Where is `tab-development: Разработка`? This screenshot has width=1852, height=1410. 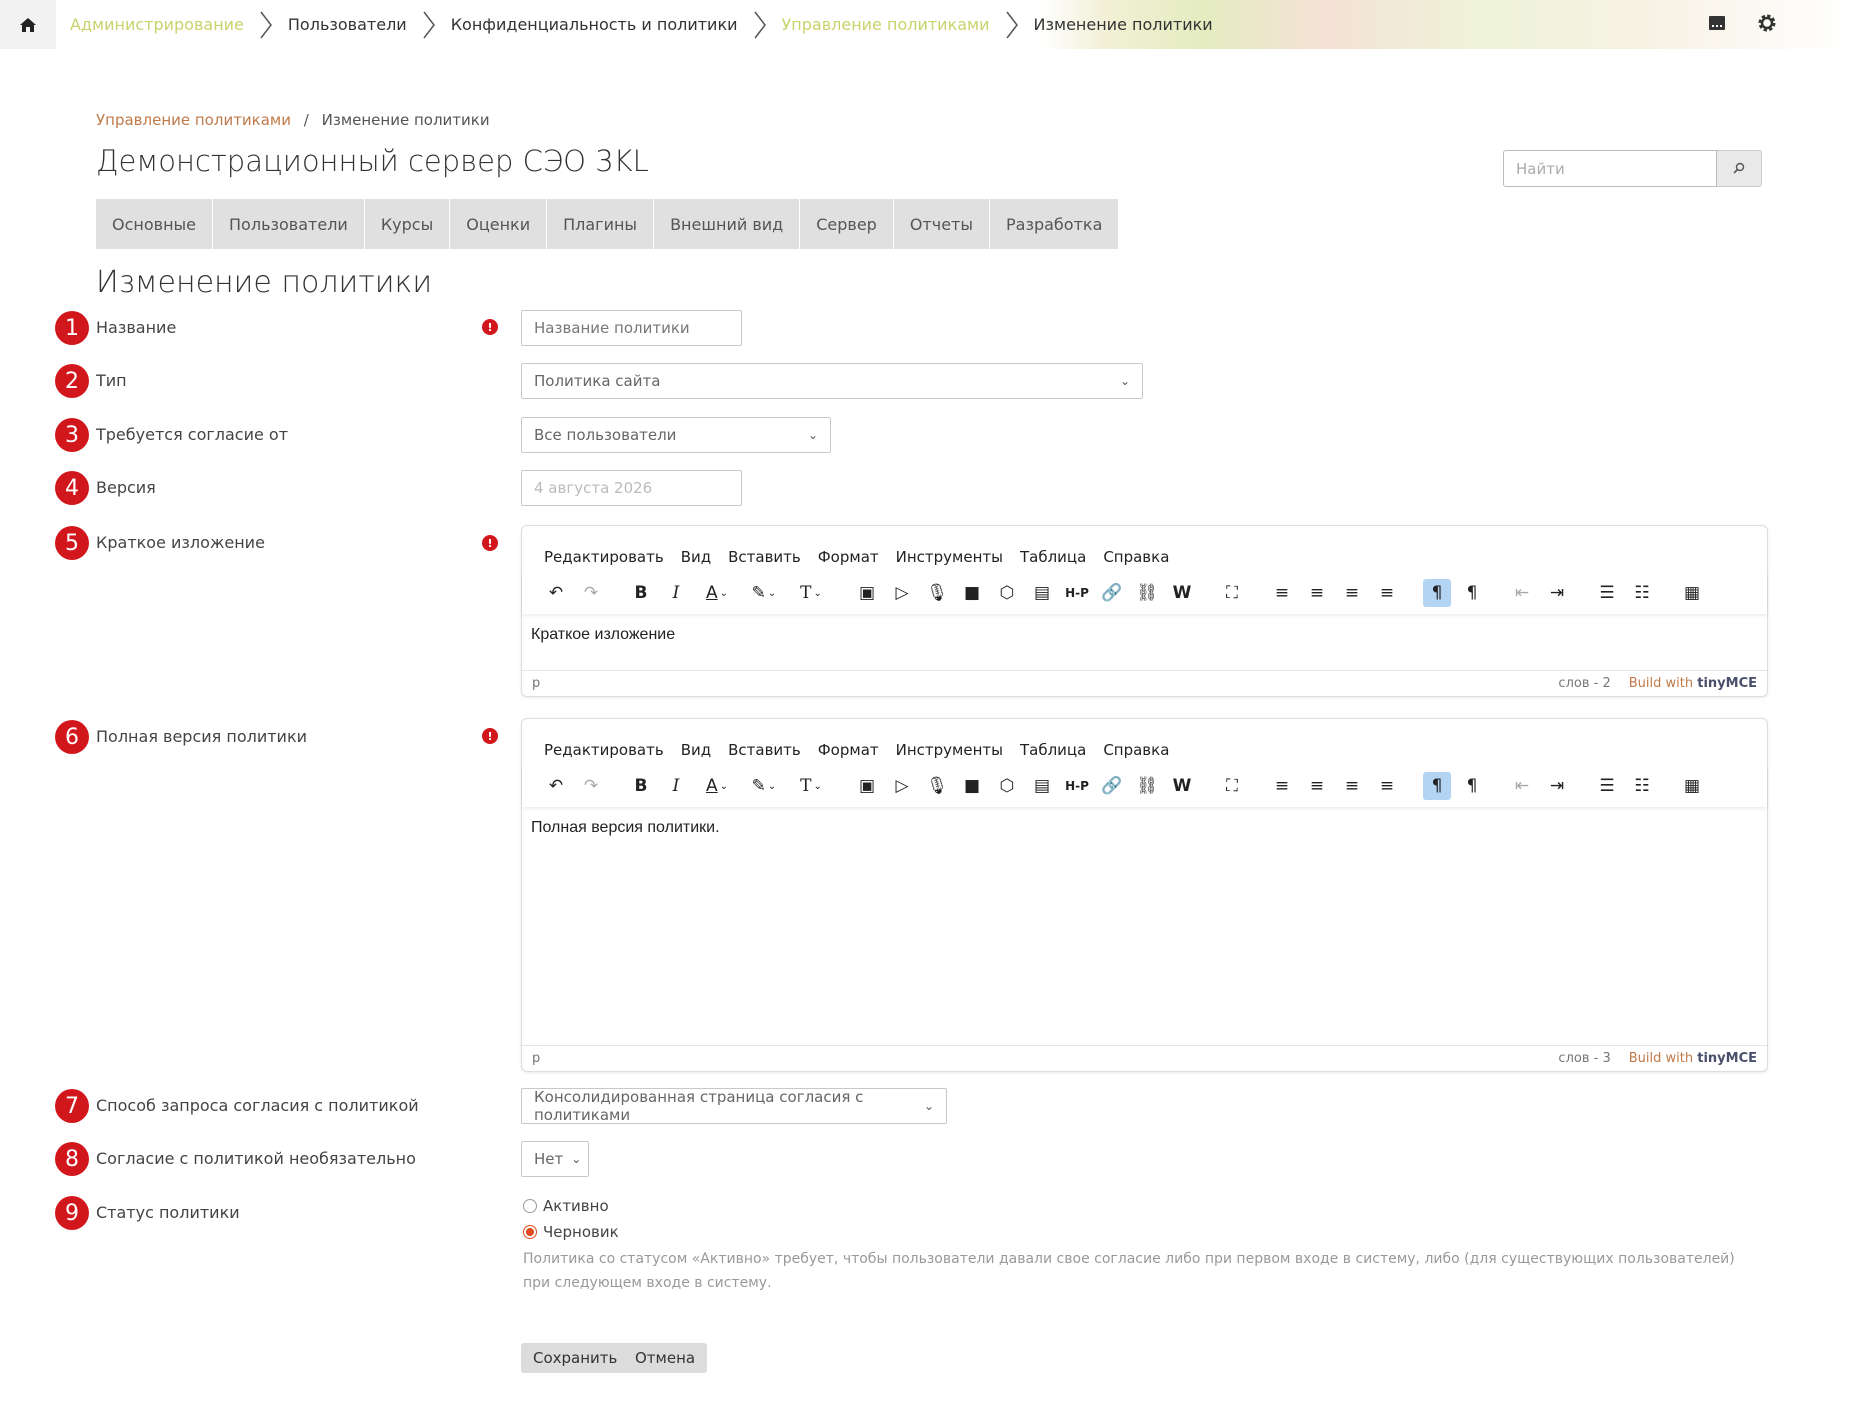 tab-development: Разработка is located at coordinates (1055, 224).